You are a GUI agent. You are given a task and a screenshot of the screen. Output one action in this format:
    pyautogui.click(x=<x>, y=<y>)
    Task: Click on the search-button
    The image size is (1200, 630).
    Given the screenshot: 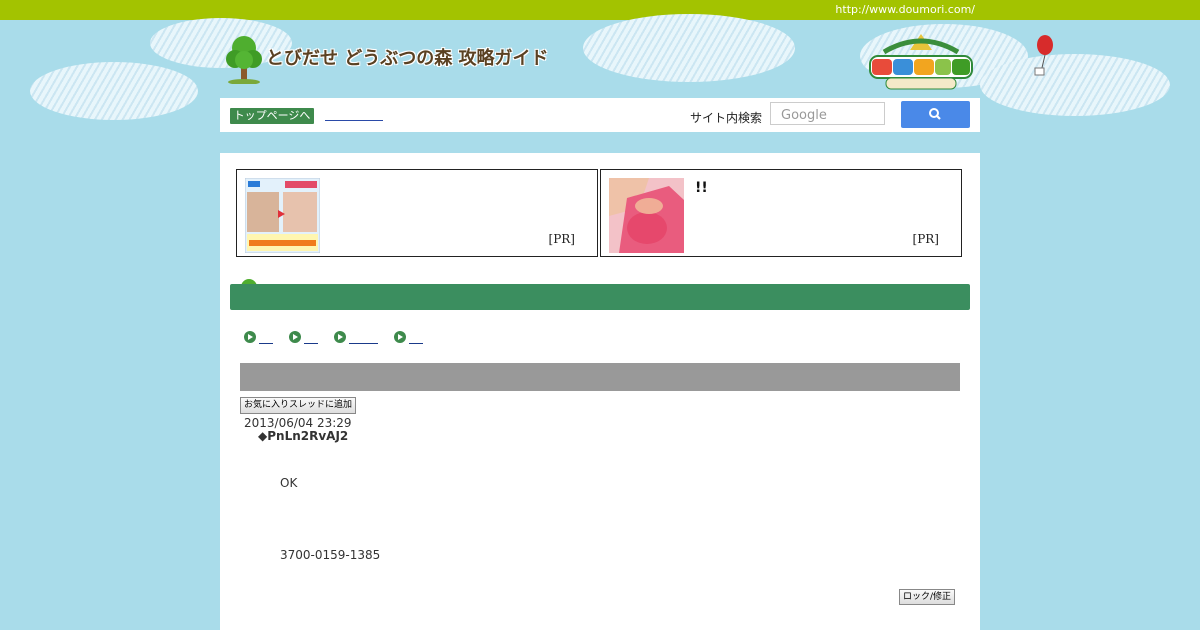 What is the action you would take?
    pyautogui.click(x=935, y=114)
    